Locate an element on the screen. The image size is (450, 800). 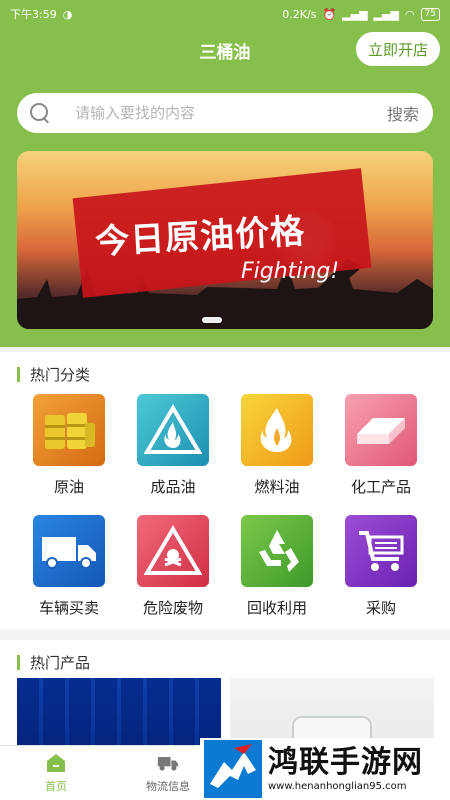
watermark: 鸿联手游网 www.henanhonglian95.com is located at coordinates (325, 769).